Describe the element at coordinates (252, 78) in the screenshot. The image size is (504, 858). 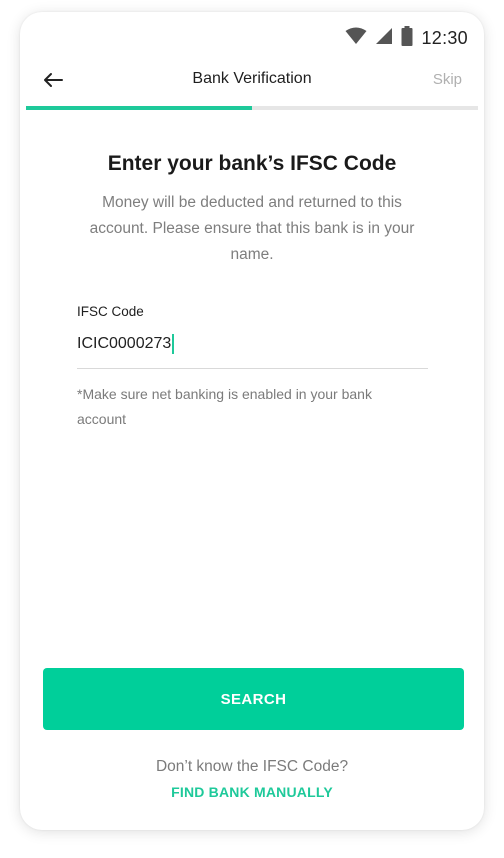
I see `page-title: Bank Verification` at that location.